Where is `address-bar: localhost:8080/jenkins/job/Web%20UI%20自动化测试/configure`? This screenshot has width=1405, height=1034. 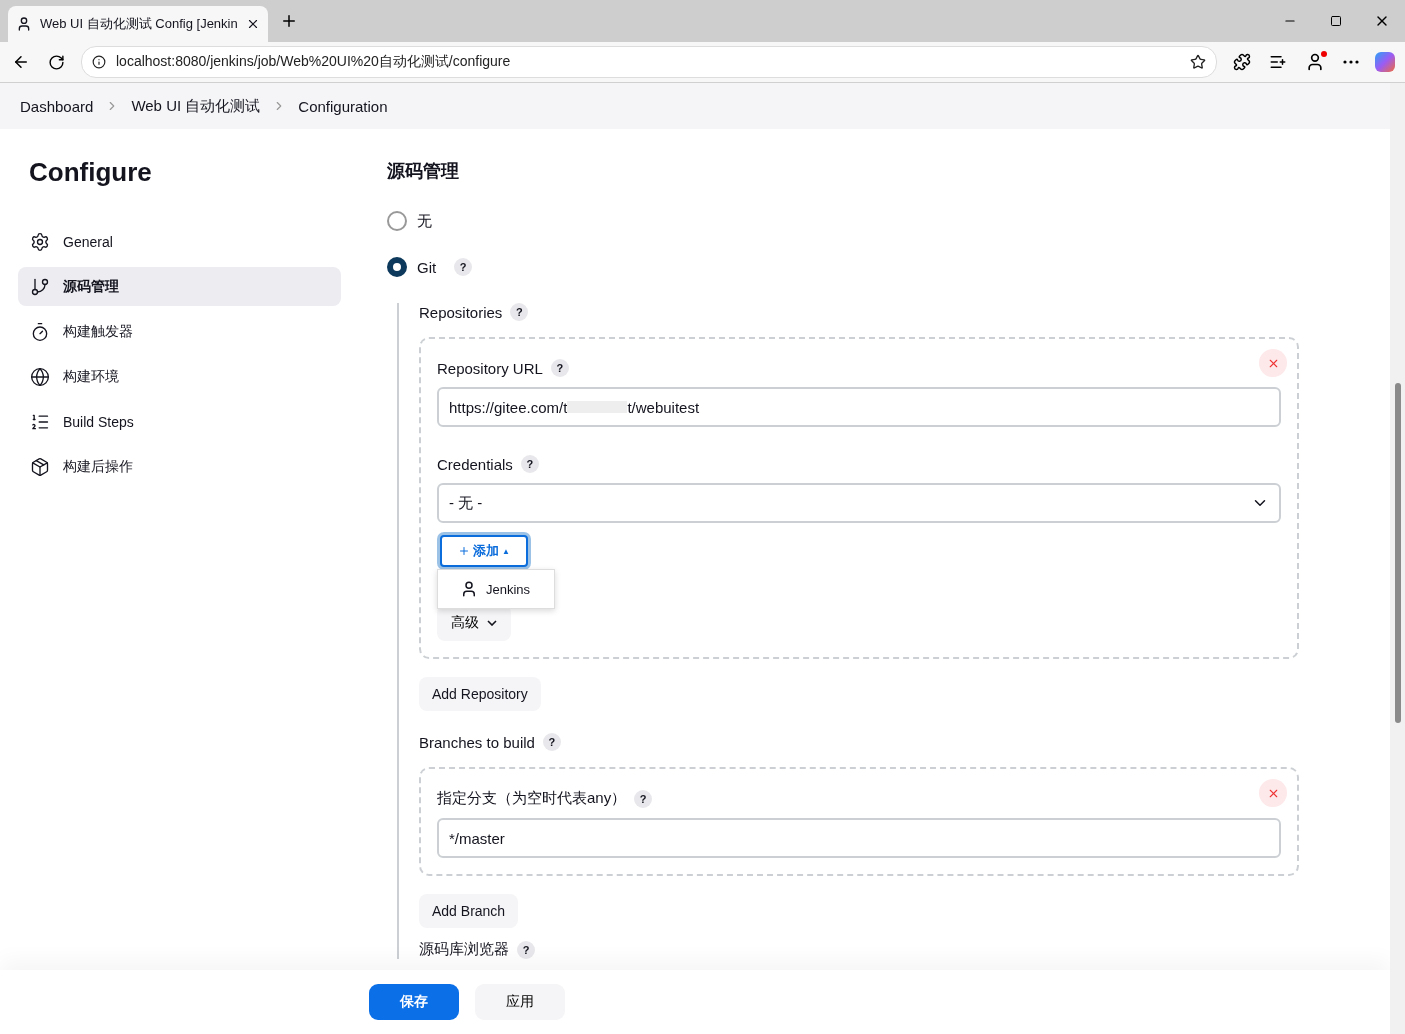
address-bar: localhost:8080/jenkins/job/Web%20UI%20自动化测试/configure is located at coordinates (649, 62).